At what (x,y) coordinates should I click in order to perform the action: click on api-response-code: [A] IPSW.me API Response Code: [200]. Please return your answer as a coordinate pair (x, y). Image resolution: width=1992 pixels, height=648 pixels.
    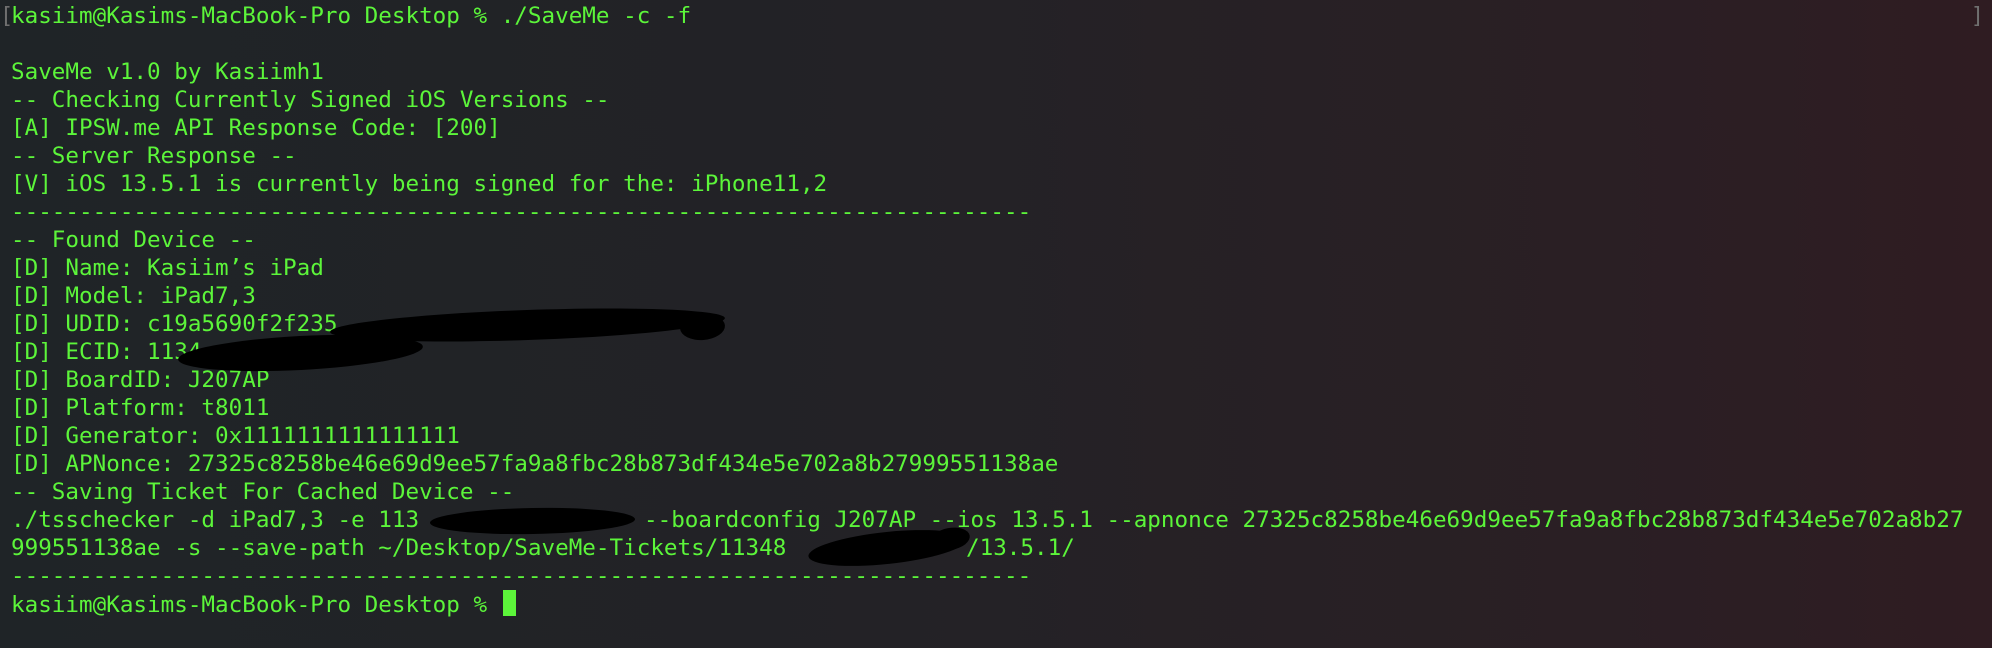
    Looking at the image, I should click on (256, 128).